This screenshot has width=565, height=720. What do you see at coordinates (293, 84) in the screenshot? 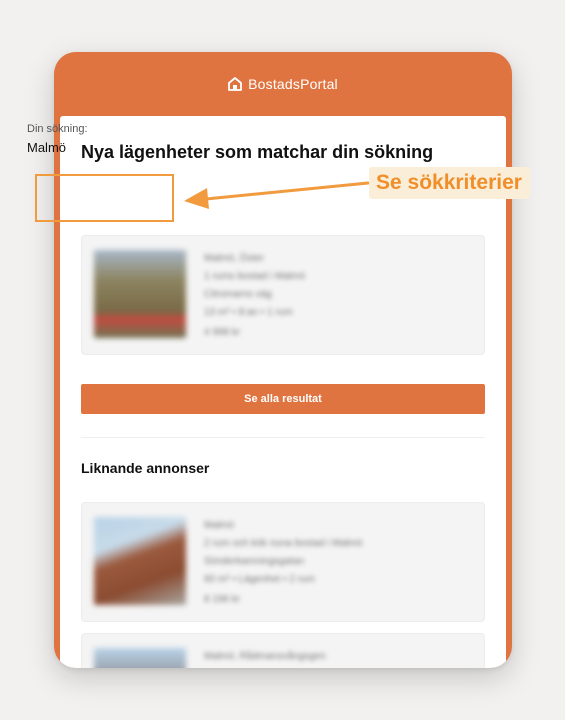
I see `brand-name: BostadsPortal` at bounding box center [293, 84].